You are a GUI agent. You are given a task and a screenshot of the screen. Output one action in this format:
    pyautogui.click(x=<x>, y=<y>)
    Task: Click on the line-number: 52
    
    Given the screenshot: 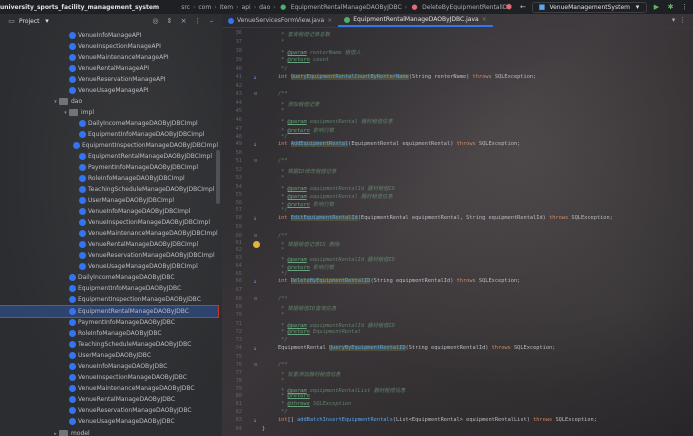 What is the action you would take?
    pyautogui.click(x=238, y=170)
    